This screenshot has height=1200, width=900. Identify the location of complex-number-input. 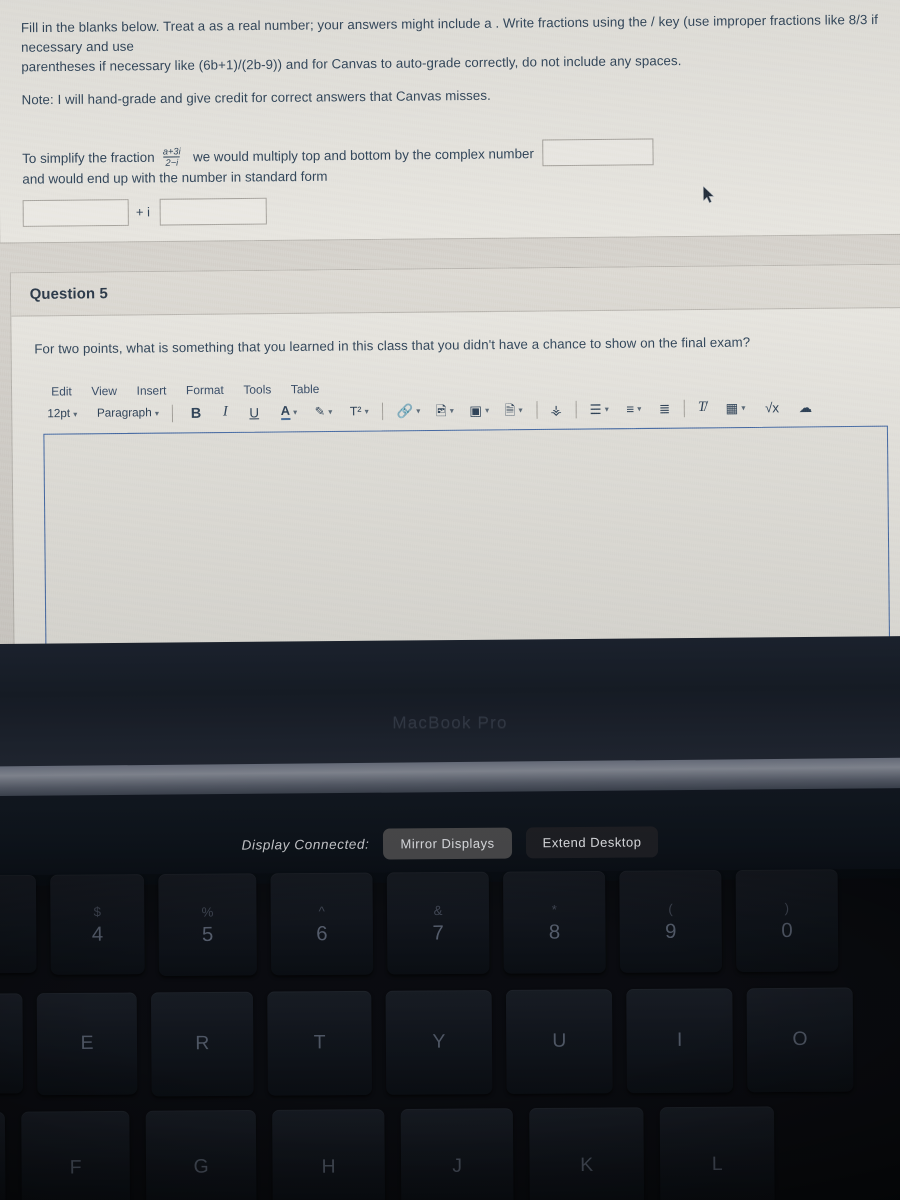
(598, 152).